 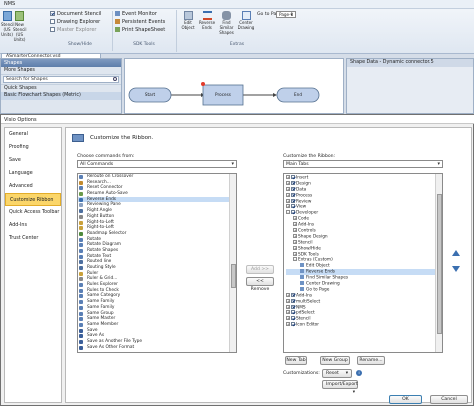 What do you see at coordinates (33, 186) in the screenshot?
I see `nav-item-advanced: Advanced` at bounding box center [33, 186].